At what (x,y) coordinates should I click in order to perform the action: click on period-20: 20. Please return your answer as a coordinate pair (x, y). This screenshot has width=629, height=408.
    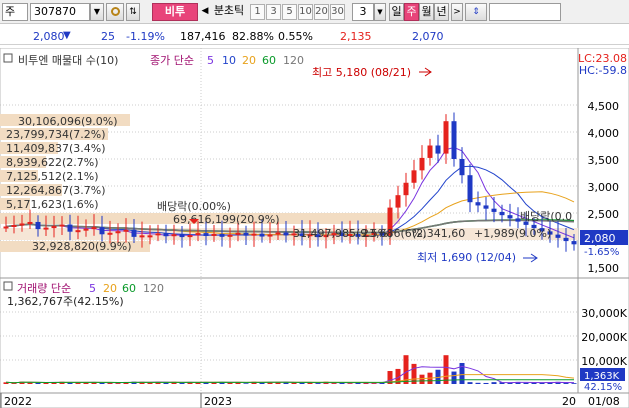
    Looking at the image, I should click on (321, 12).